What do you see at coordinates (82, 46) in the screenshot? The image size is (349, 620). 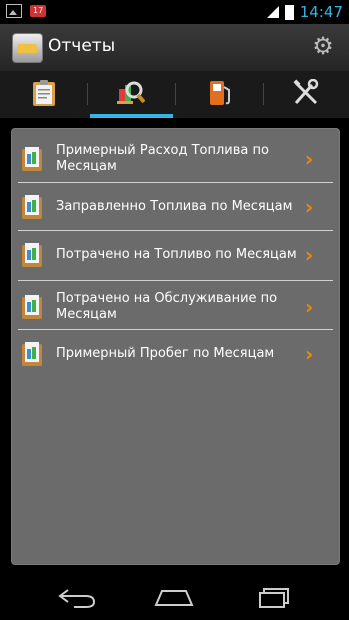 I see `page-title: Отчеты` at bounding box center [82, 46].